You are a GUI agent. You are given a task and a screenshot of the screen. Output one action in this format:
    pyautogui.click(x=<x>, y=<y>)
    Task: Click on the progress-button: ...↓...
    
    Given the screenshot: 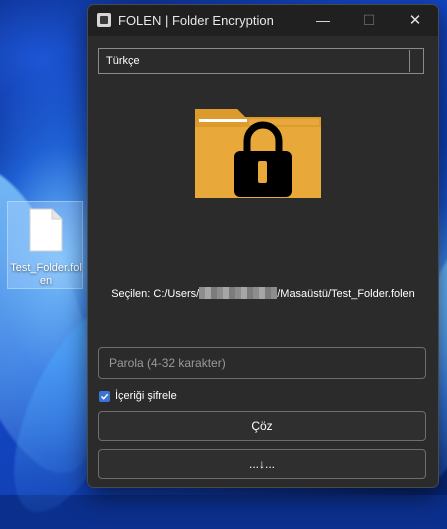 What is the action you would take?
    pyautogui.click(x=262, y=464)
    